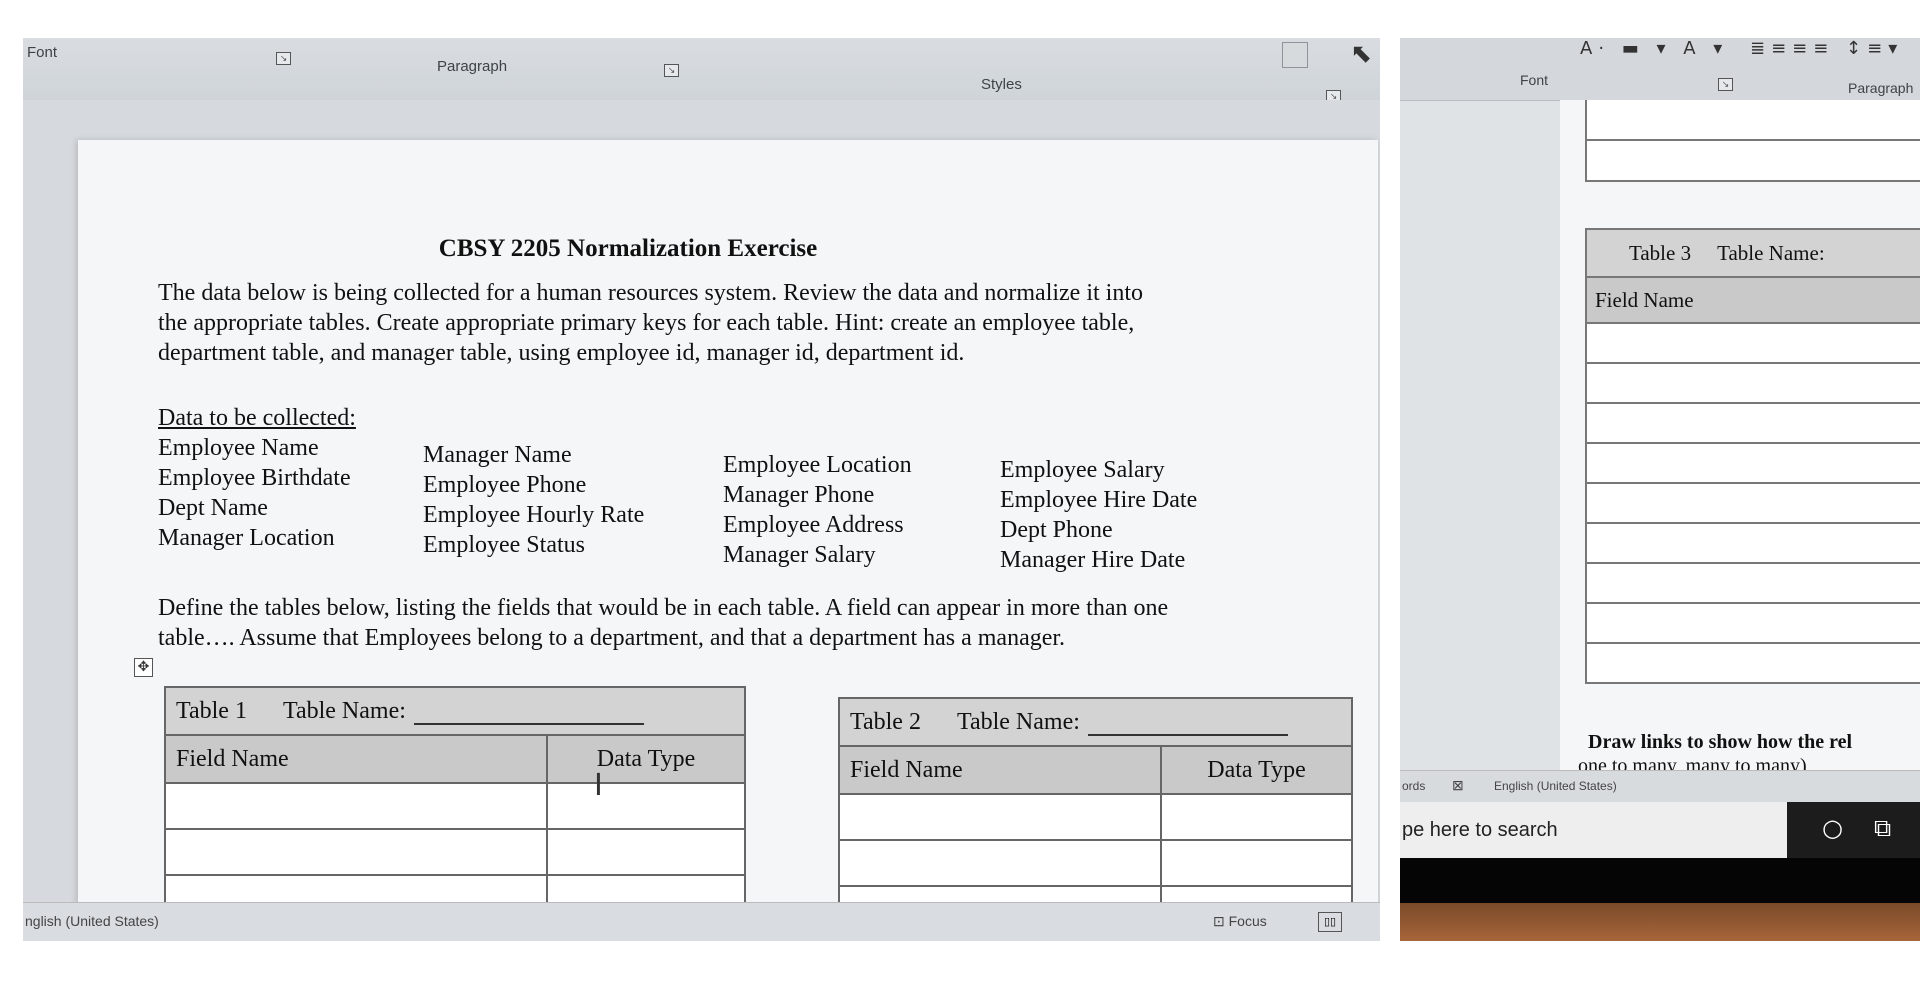 The image size is (1920, 981). I want to click on table-title-row: Table 1 Table Name:, so click(455, 711).